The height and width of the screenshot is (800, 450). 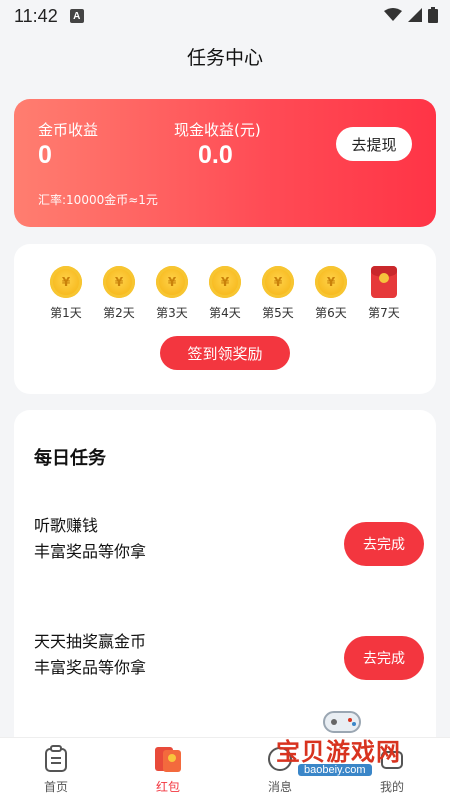 I want to click on task-name: 天天抽奖赢金币, so click(x=90, y=641).